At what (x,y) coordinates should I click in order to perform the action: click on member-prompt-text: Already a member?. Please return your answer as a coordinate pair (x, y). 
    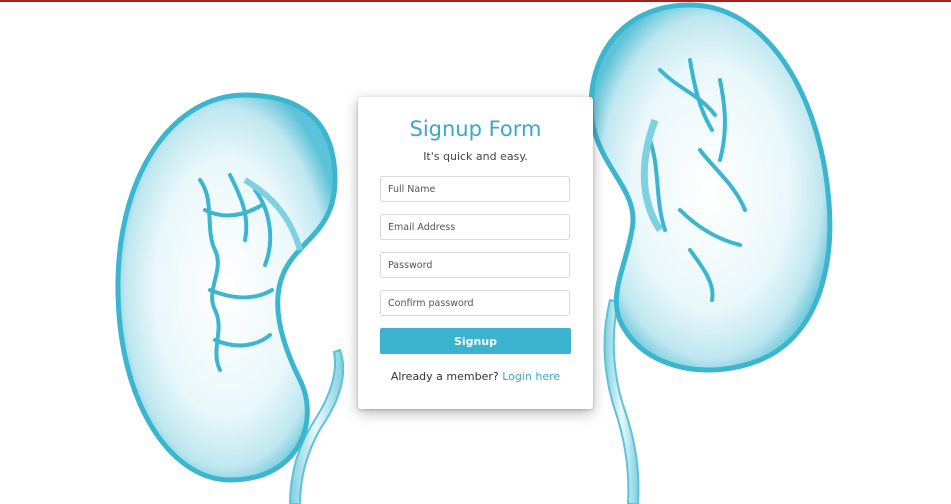
    Looking at the image, I should click on (444, 376).